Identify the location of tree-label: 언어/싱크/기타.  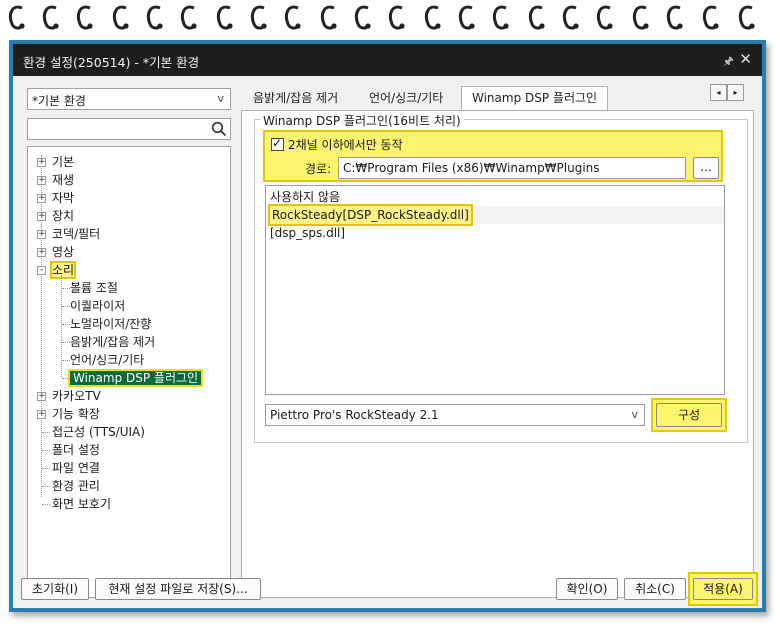
(107, 360).